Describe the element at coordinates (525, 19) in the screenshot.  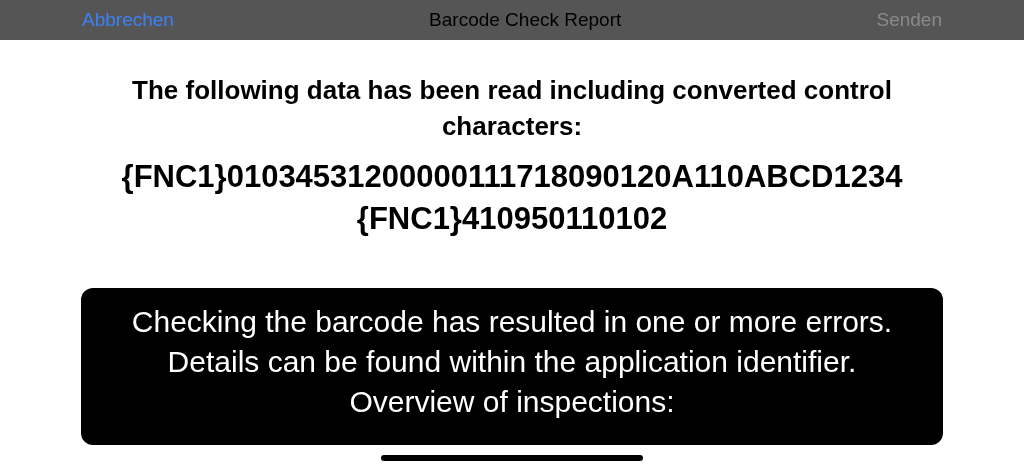
I see `window-title: Barcode Check Report` at that location.